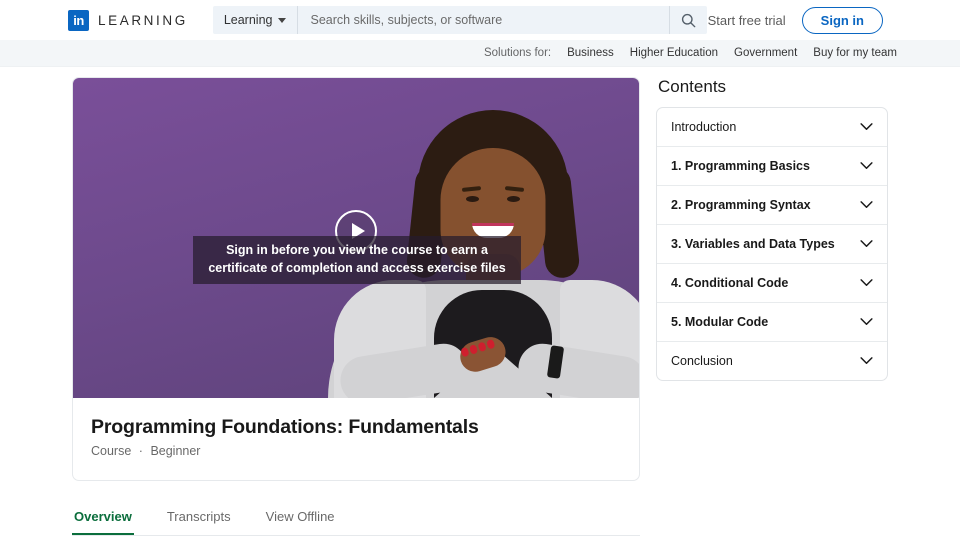 The image size is (960, 540). I want to click on header-actions: Start free trial Sign in, so click(827, 20).